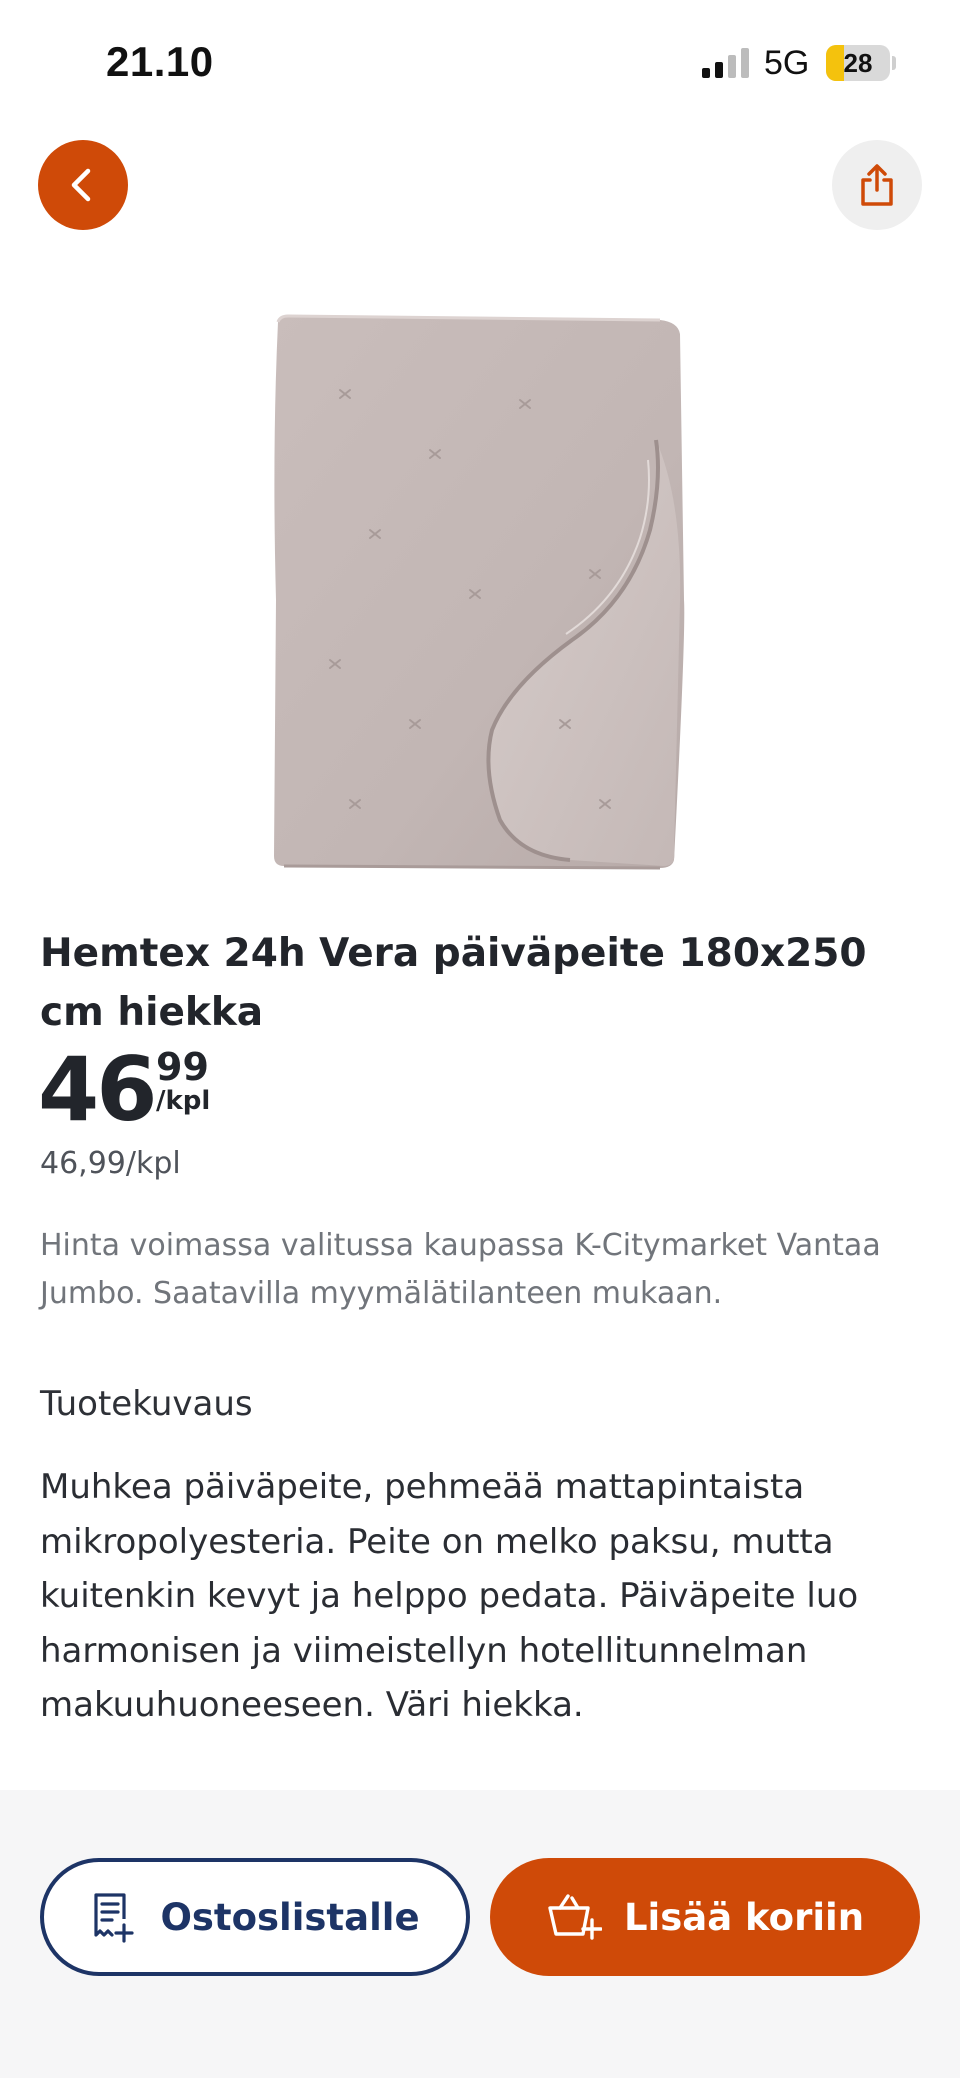  What do you see at coordinates (575, 1917) in the screenshot?
I see `cart-add-icon` at bounding box center [575, 1917].